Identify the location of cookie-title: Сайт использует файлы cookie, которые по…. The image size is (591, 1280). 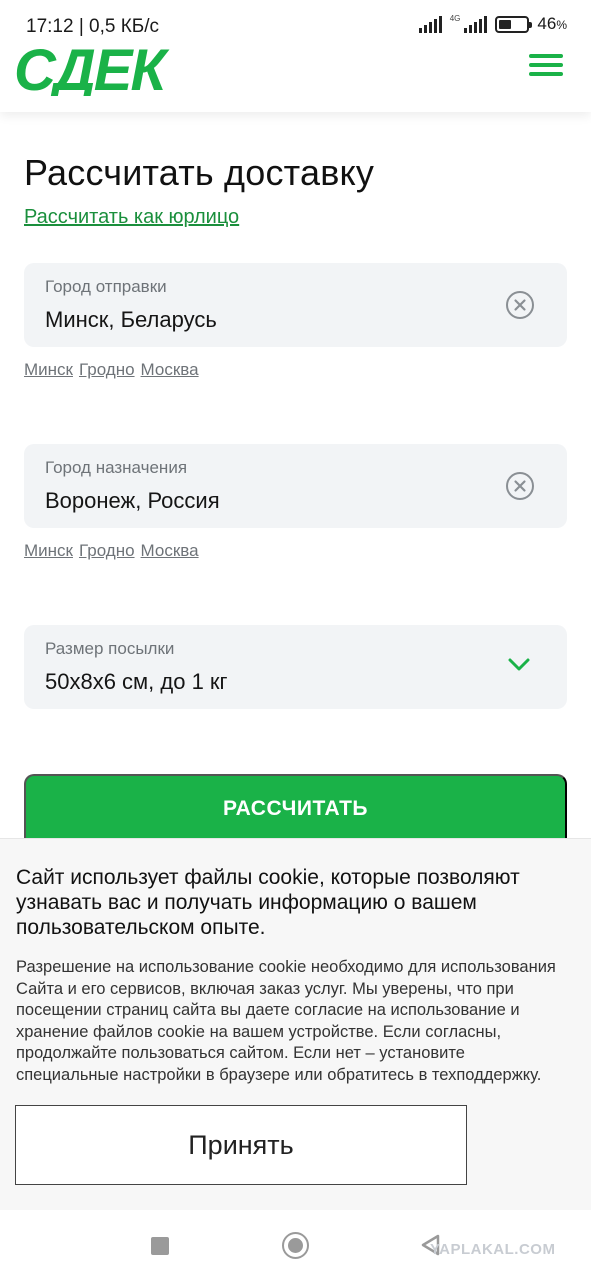
(268, 902).